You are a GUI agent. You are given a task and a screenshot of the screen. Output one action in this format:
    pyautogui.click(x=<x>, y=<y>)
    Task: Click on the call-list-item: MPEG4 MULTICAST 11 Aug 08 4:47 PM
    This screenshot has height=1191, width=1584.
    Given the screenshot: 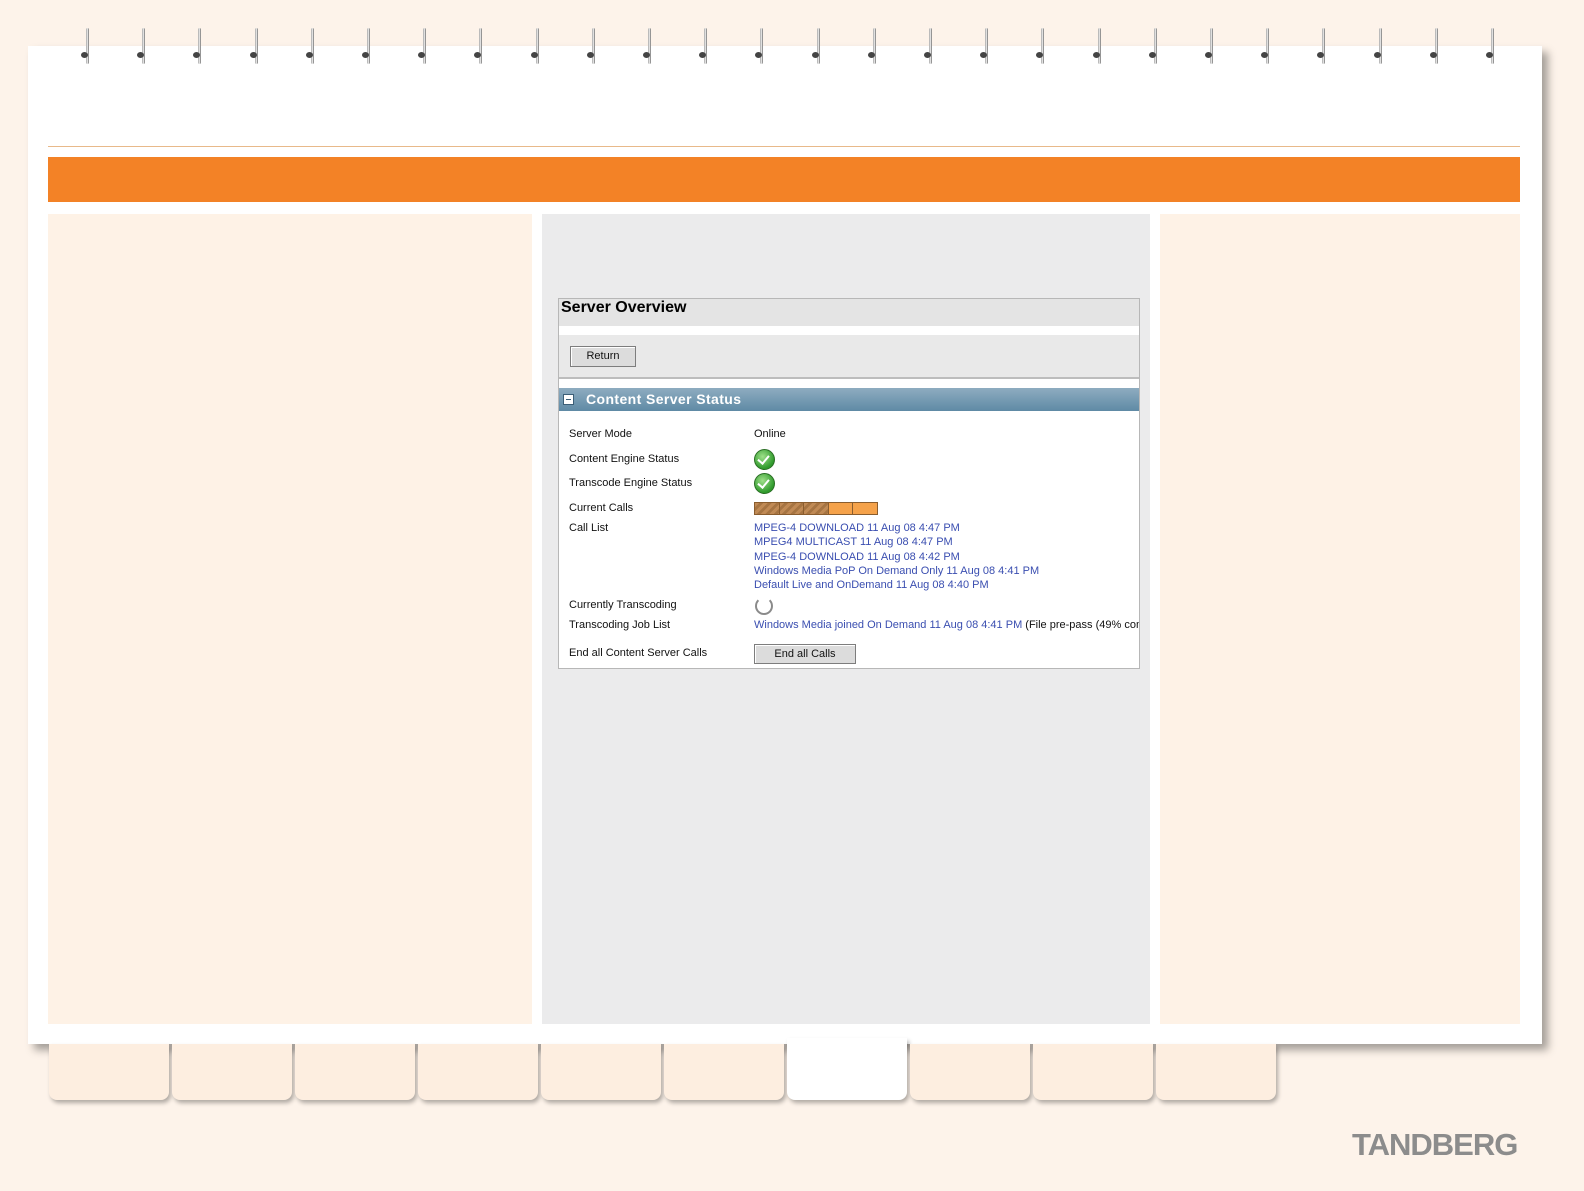 What is the action you would take?
    pyautogui.click(x=853, y=542)
    